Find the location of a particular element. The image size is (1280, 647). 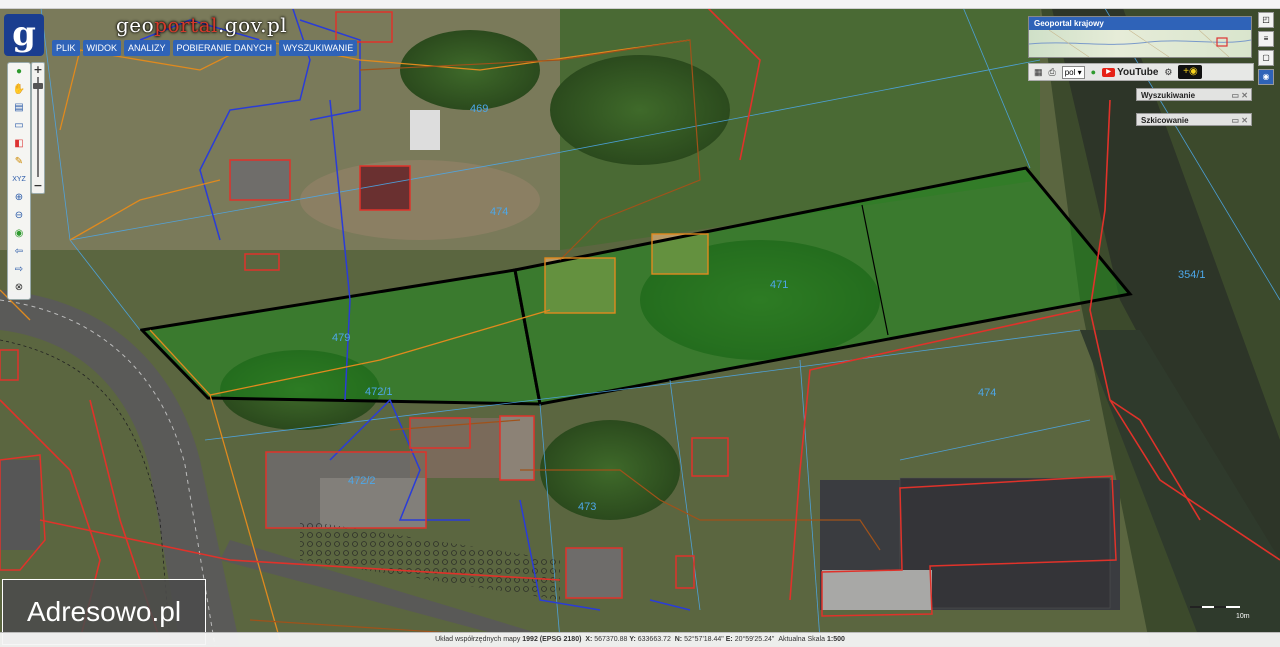

right-toolbar: ▦ ⎙ pol ▾ ● ▶ YouTube ⚙ +◉ is located at coordinates (1141, 72).